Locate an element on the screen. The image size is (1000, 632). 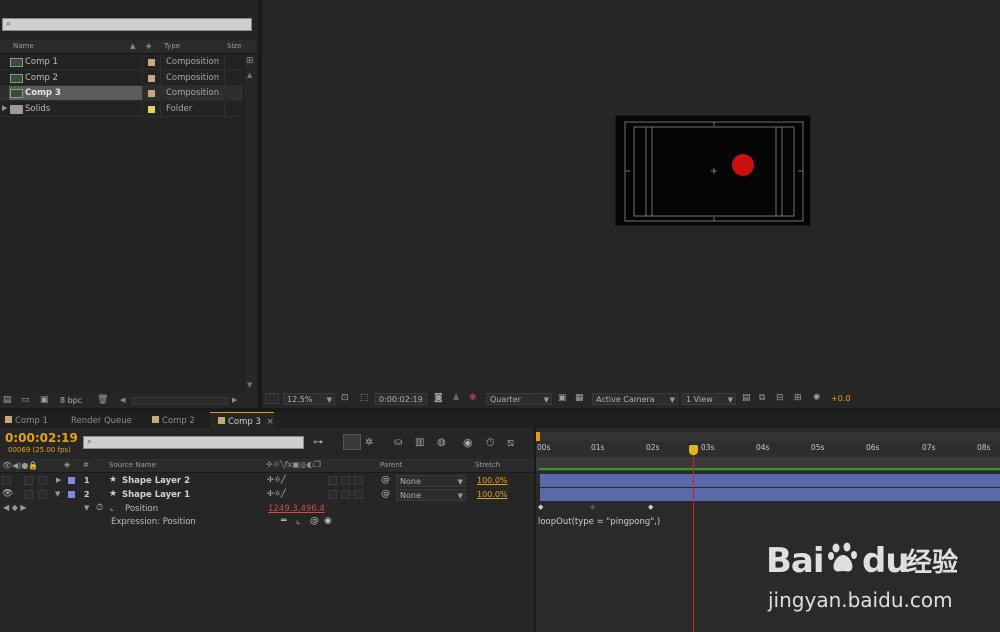
view-layout-dropdown: 1 View ▼ is located at coordinates (709, 399).